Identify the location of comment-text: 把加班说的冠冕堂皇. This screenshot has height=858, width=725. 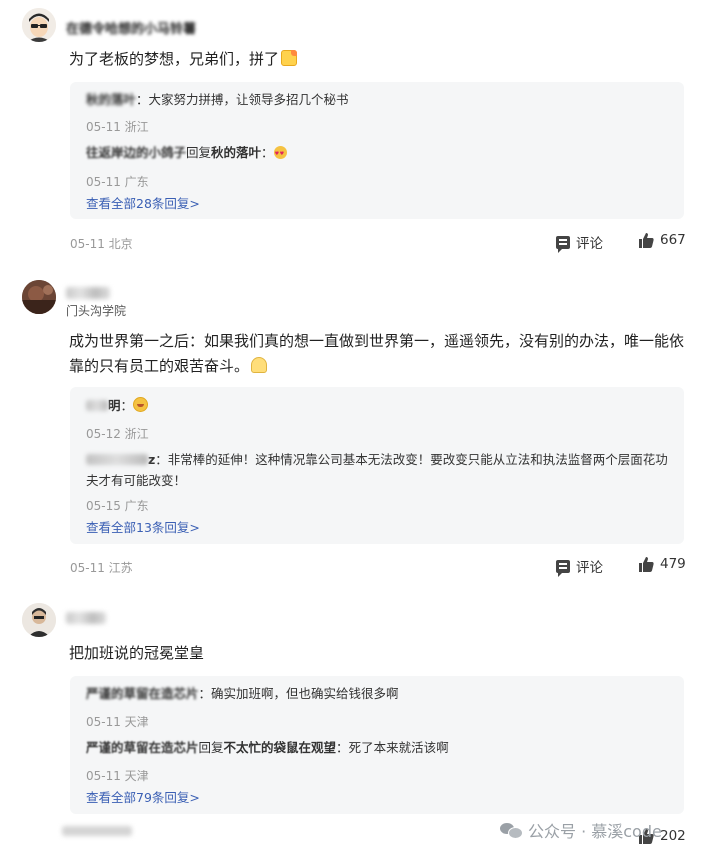
(137, 653).